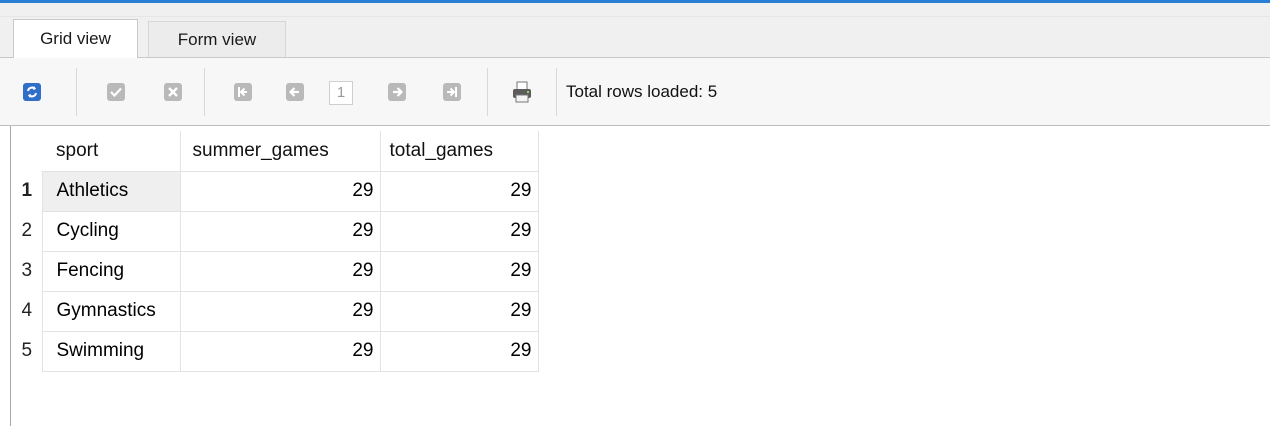 The width and height of the screenshot is (1270, 426). Describe the element at coordinates (341, 93) in the screenshot. I see `page-number-box: 1` at that location.